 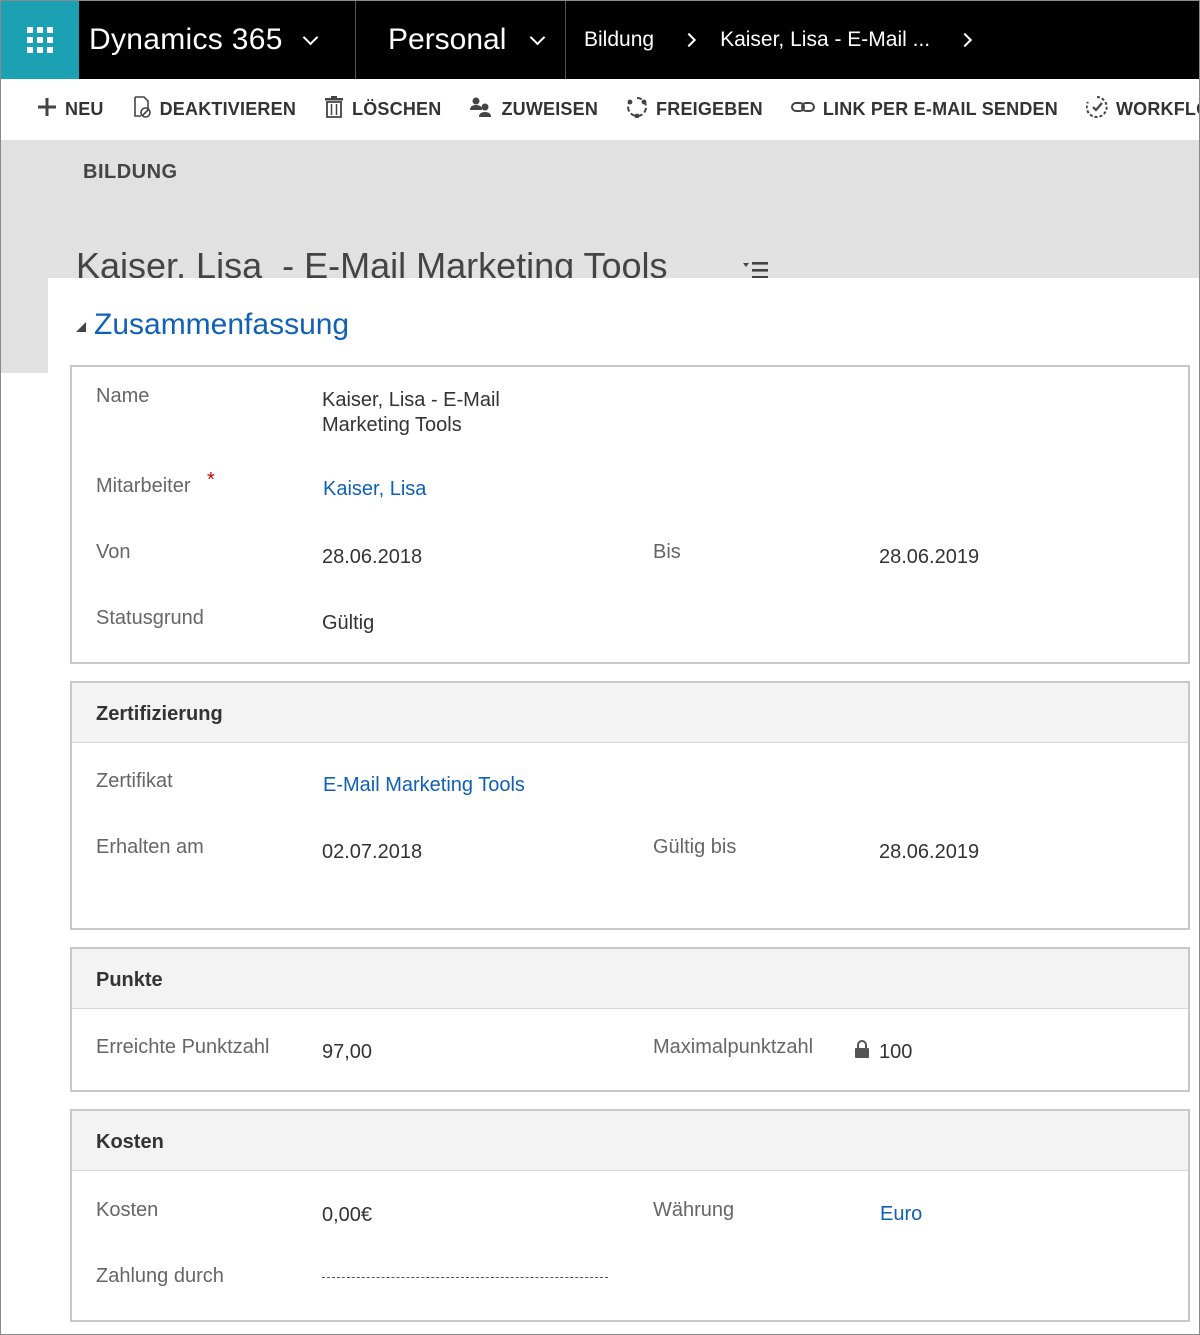 What do you see at coordinates (929, 557) in the screenshot?
I see `to-value: 28.06.2019` at bounding box center [929, 557].